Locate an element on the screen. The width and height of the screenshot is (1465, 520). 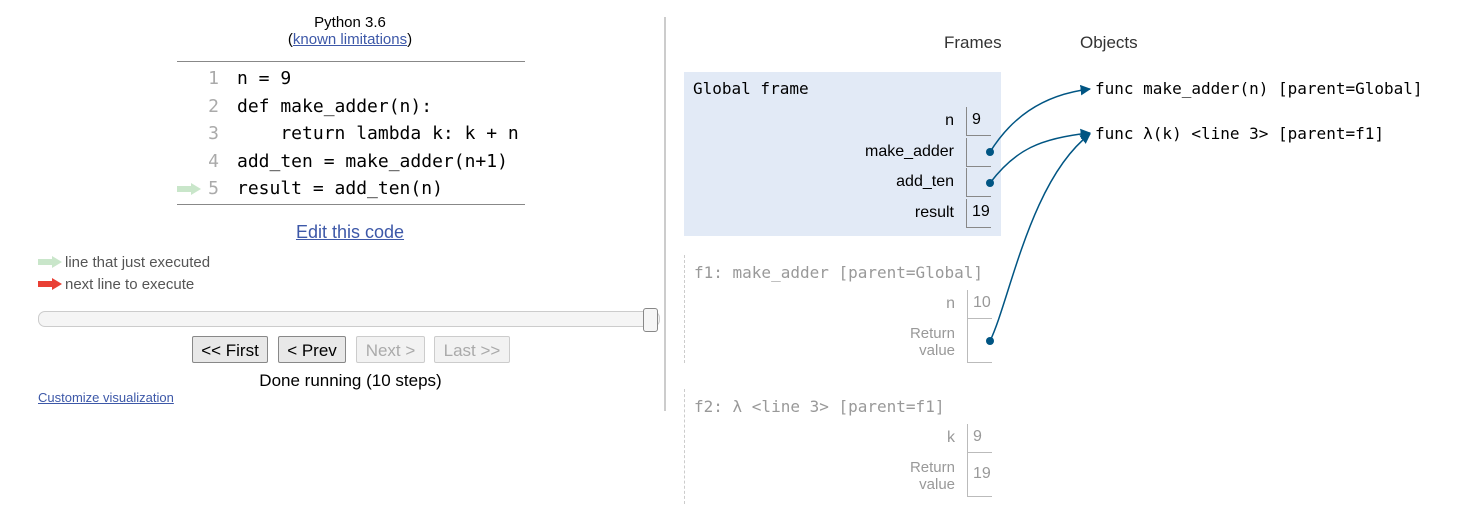
pointer-make-adder is located at coordinates (1039, 120).